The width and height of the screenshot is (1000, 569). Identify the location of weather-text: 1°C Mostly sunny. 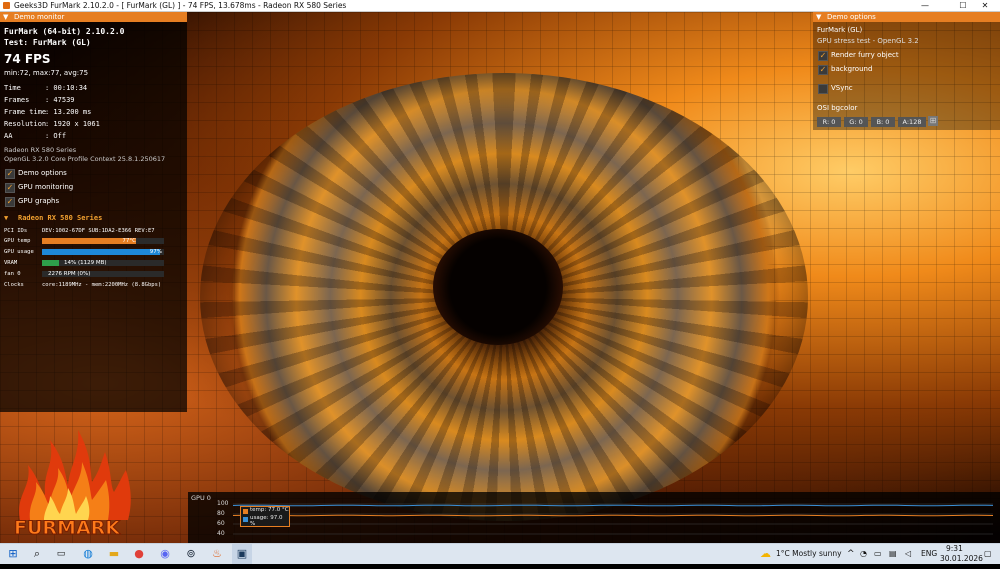
(809, 554).